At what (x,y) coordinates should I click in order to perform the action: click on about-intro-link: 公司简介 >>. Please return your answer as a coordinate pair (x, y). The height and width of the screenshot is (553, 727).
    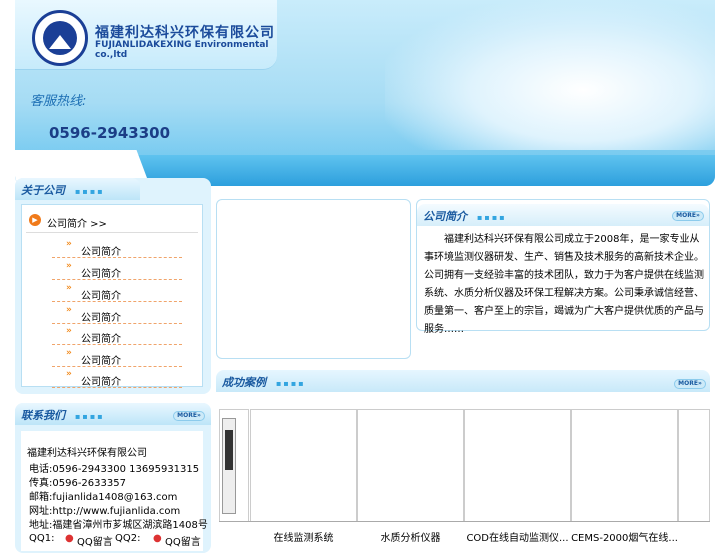
    Looking at the image, I should click on (77, 222).